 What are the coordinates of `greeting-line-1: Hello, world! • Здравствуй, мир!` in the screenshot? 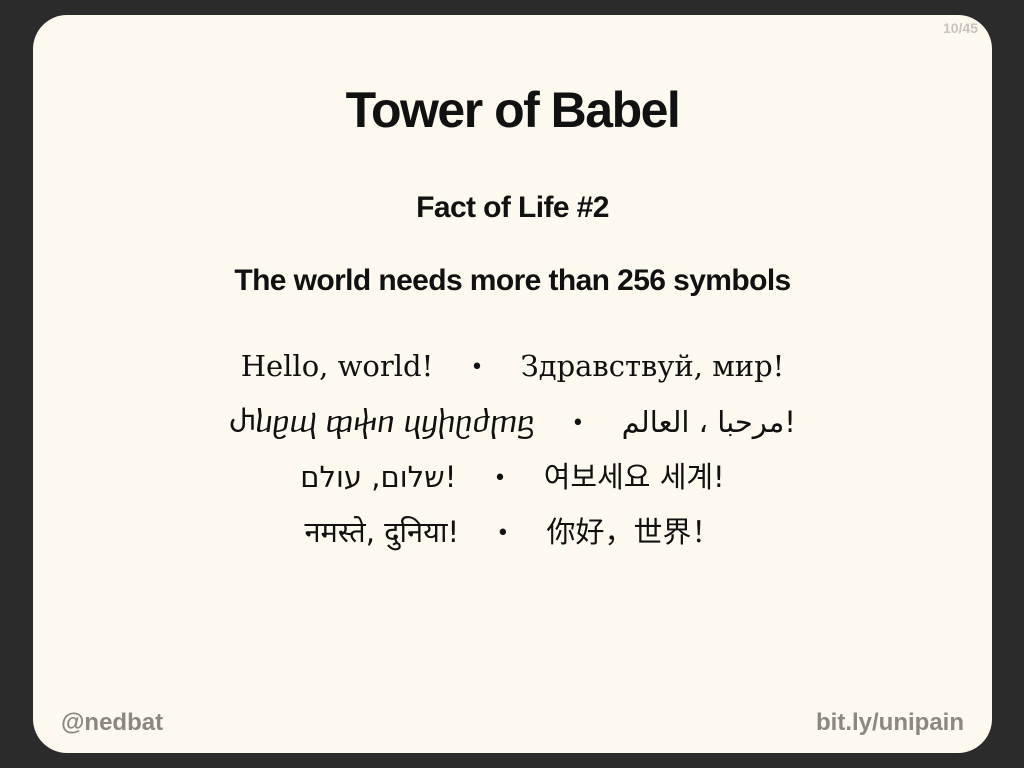 It's located at (512, 366).